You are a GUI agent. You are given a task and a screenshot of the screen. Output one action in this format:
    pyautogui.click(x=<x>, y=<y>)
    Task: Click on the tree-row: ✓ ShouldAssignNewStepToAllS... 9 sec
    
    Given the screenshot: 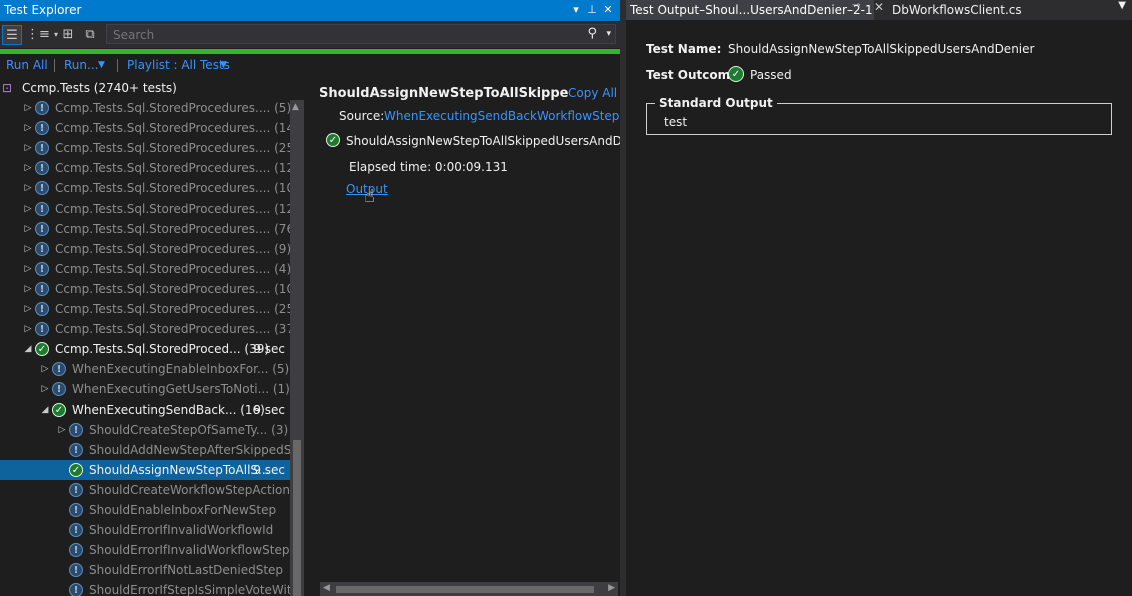 What is the action you would take?
    pyautogui.click(x=145, y=469)
    